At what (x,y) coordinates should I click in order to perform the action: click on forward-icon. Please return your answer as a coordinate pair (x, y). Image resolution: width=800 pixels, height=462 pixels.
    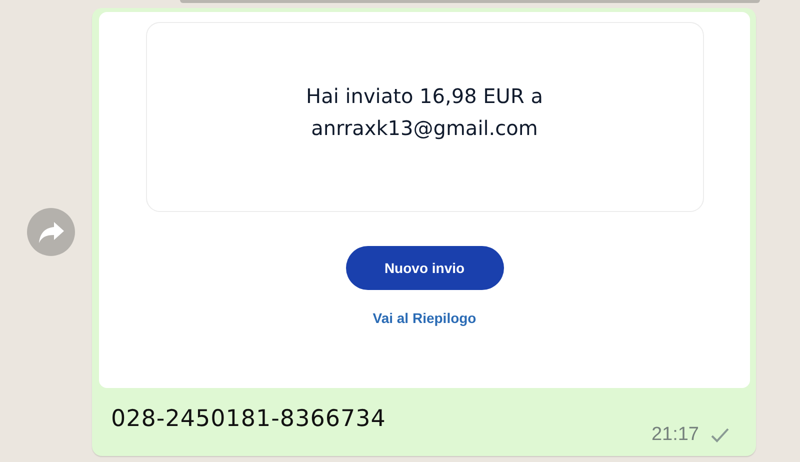
    Looking at the image, I should click on (51, 232).